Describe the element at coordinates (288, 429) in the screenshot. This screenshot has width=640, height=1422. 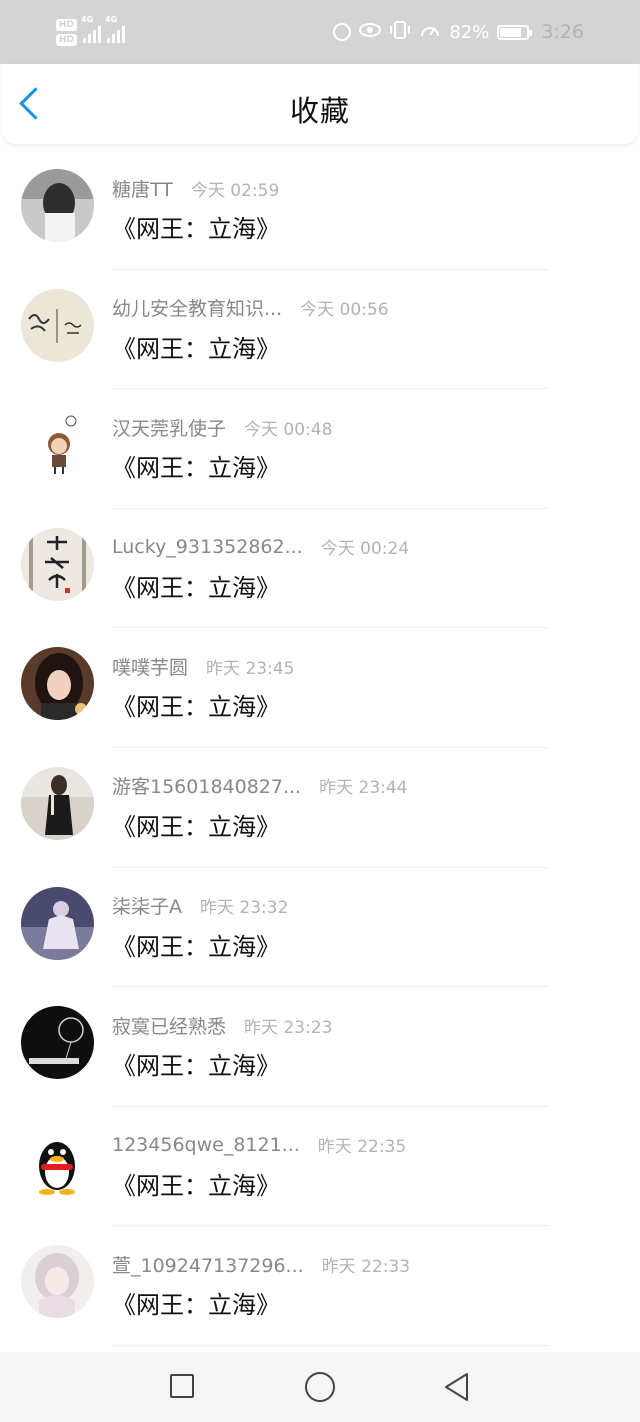
I see `timestamp: 今天 00:48` at that location.